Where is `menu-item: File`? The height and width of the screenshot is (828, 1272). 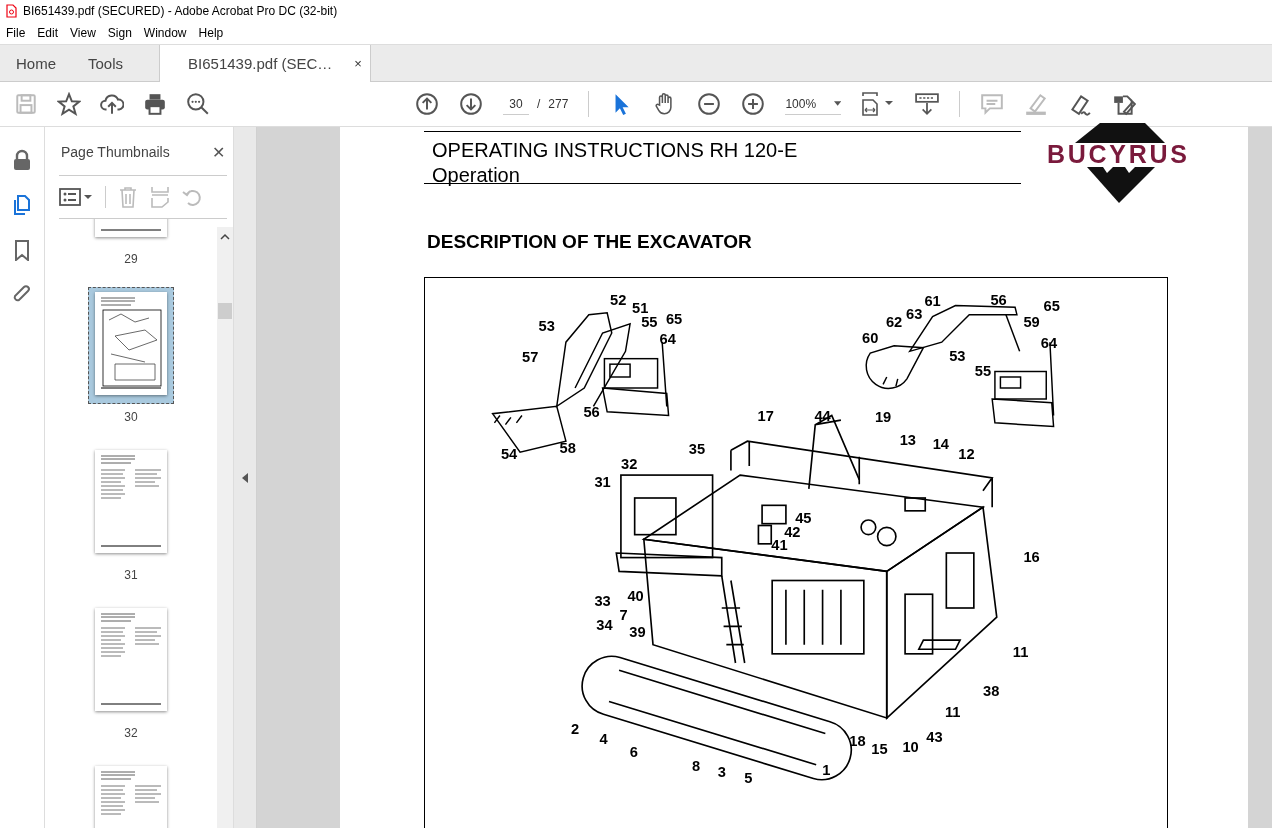
menu-item: File is located at coordinates (16, 33).